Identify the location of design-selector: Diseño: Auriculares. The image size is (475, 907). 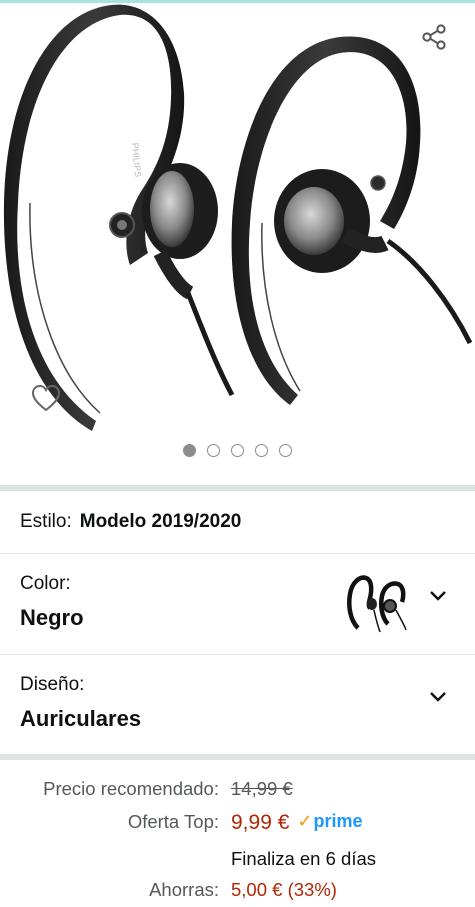
(237, 705).